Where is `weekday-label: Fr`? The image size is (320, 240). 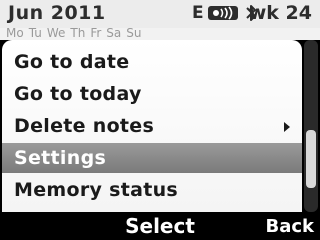
weekday-label: Fr is located at coordinates (96, 34).